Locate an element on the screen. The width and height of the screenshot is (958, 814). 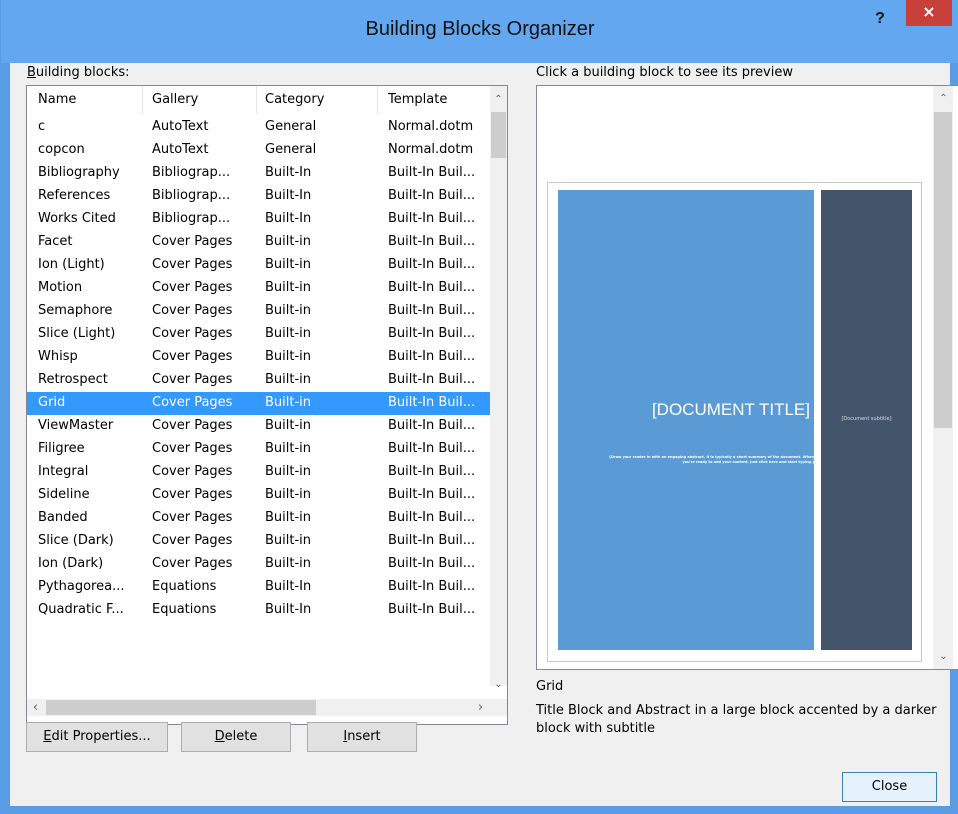
cell-name: ViewMaster is located at coordinates (76, 425).